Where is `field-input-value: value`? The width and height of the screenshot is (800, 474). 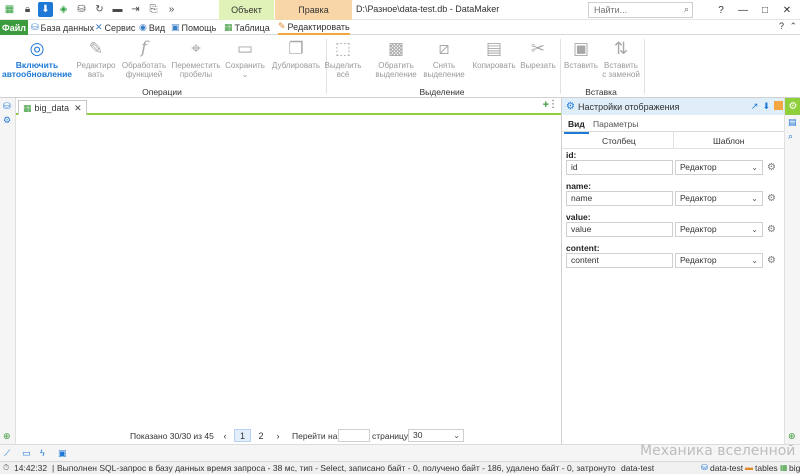 field-input-value: value is located at coordinates (619, 229).